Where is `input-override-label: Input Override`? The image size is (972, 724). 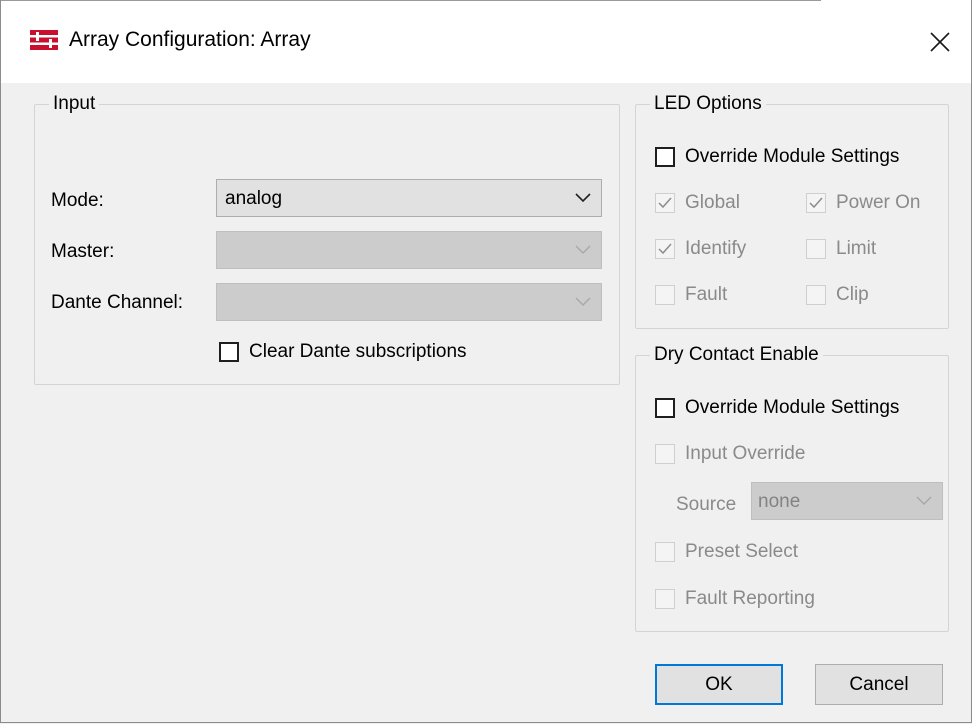 input-override-label: Input Override is located at coordinates (745, 453).